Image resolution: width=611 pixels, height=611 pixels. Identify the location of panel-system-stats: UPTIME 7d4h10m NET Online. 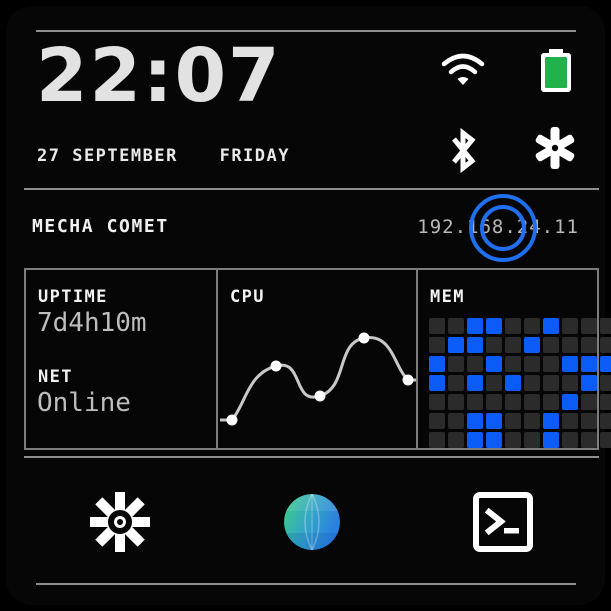
(121, 359).